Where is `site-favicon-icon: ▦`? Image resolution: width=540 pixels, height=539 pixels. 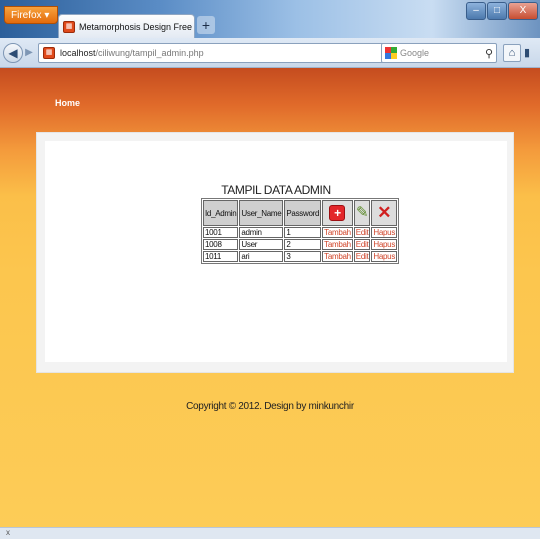
site-favicon-icon: ▦ is located at coordinates (69, 26).